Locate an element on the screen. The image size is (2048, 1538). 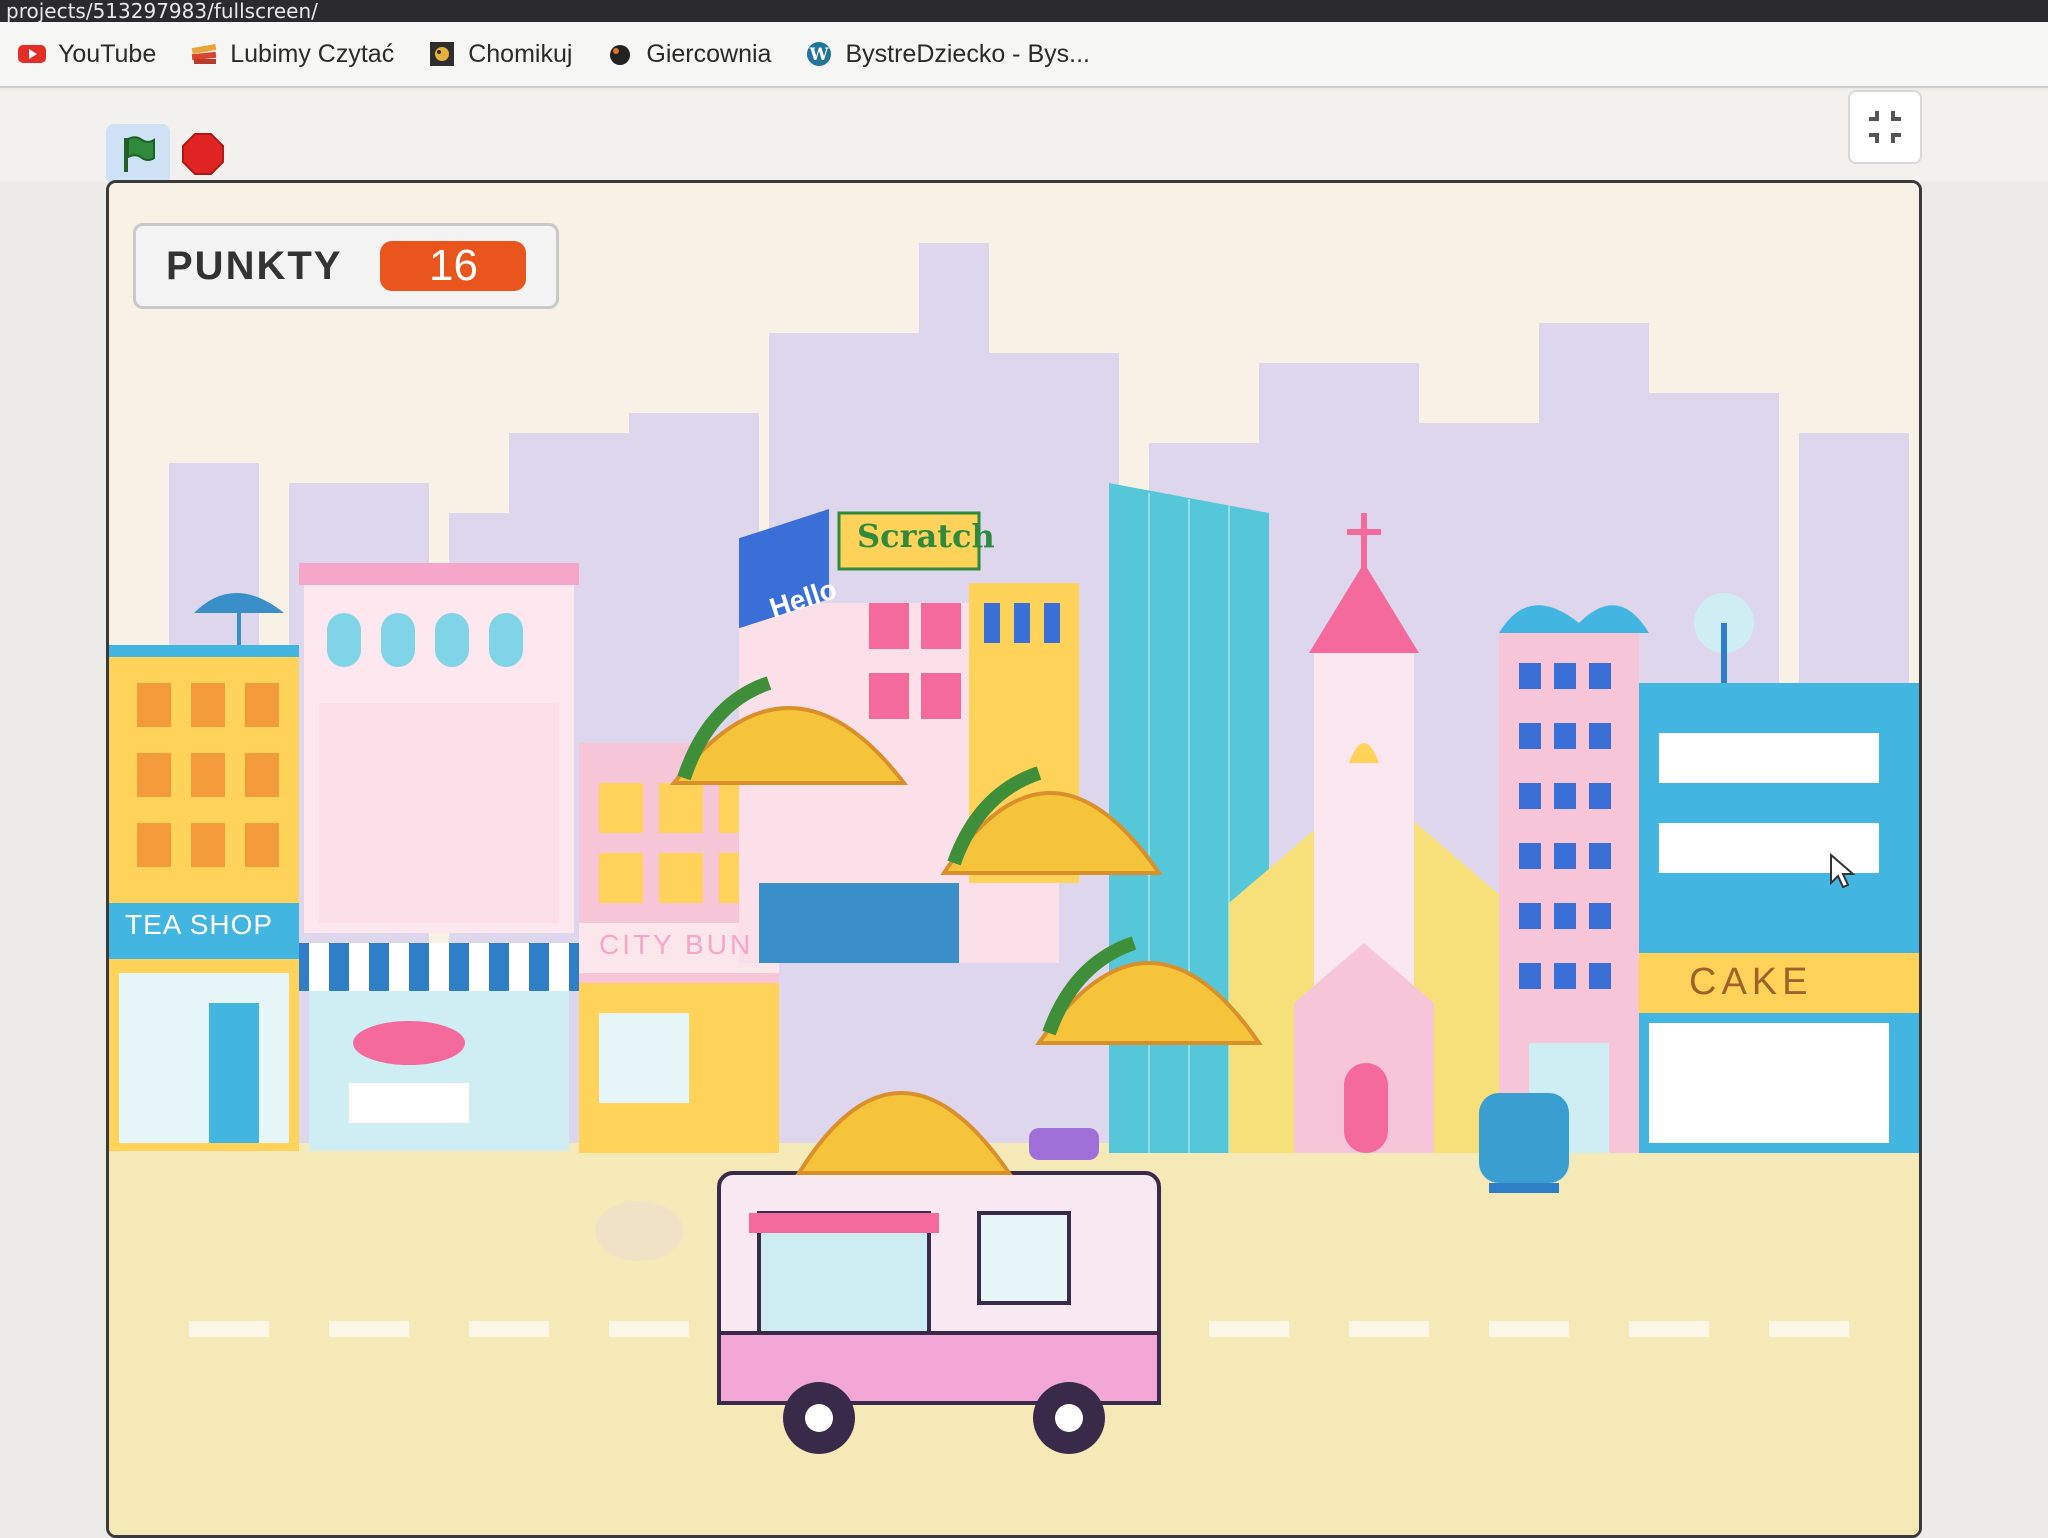
wordpress-icon: W is located at coordinates (819, 54).